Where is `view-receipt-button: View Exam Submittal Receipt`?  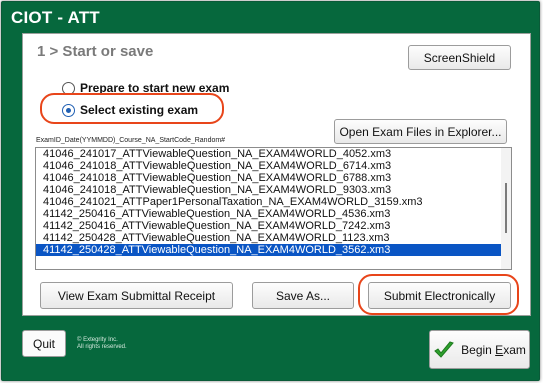 view-receipt-button: View Exam Submittal Receipt is located at coordinates (136, 295).